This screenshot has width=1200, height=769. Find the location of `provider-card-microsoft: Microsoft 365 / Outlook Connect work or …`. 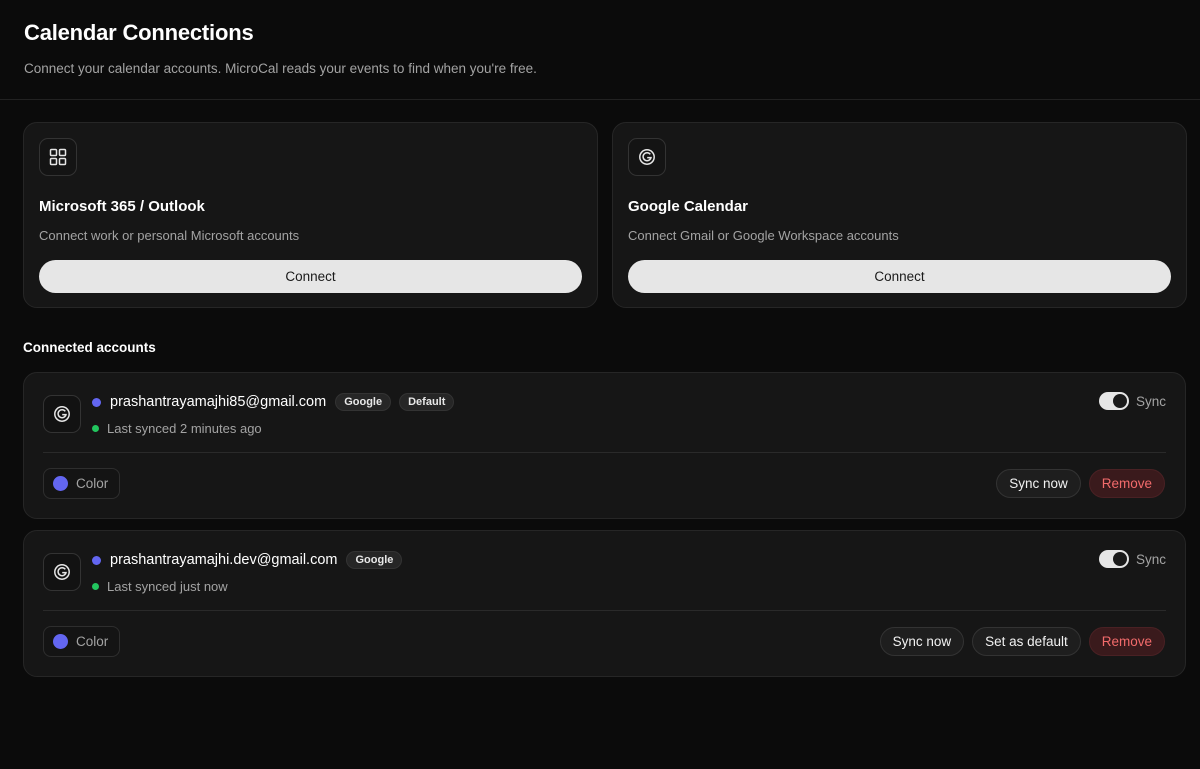

provider-card-microsoft: Microsoft 365 / Outlook Connect work or … is located at coordinates (310, 215).